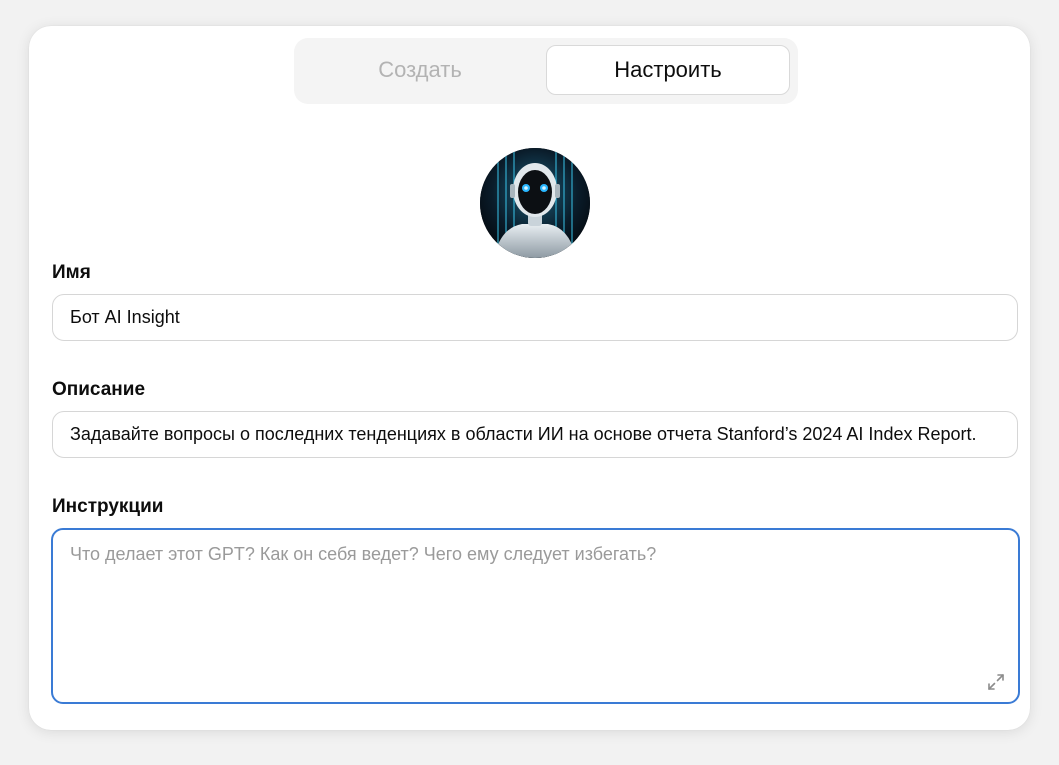  What do you see at coordinates (996, 682) in the screenshot?
I see `expand-icon` at bounding box center [996, 682].